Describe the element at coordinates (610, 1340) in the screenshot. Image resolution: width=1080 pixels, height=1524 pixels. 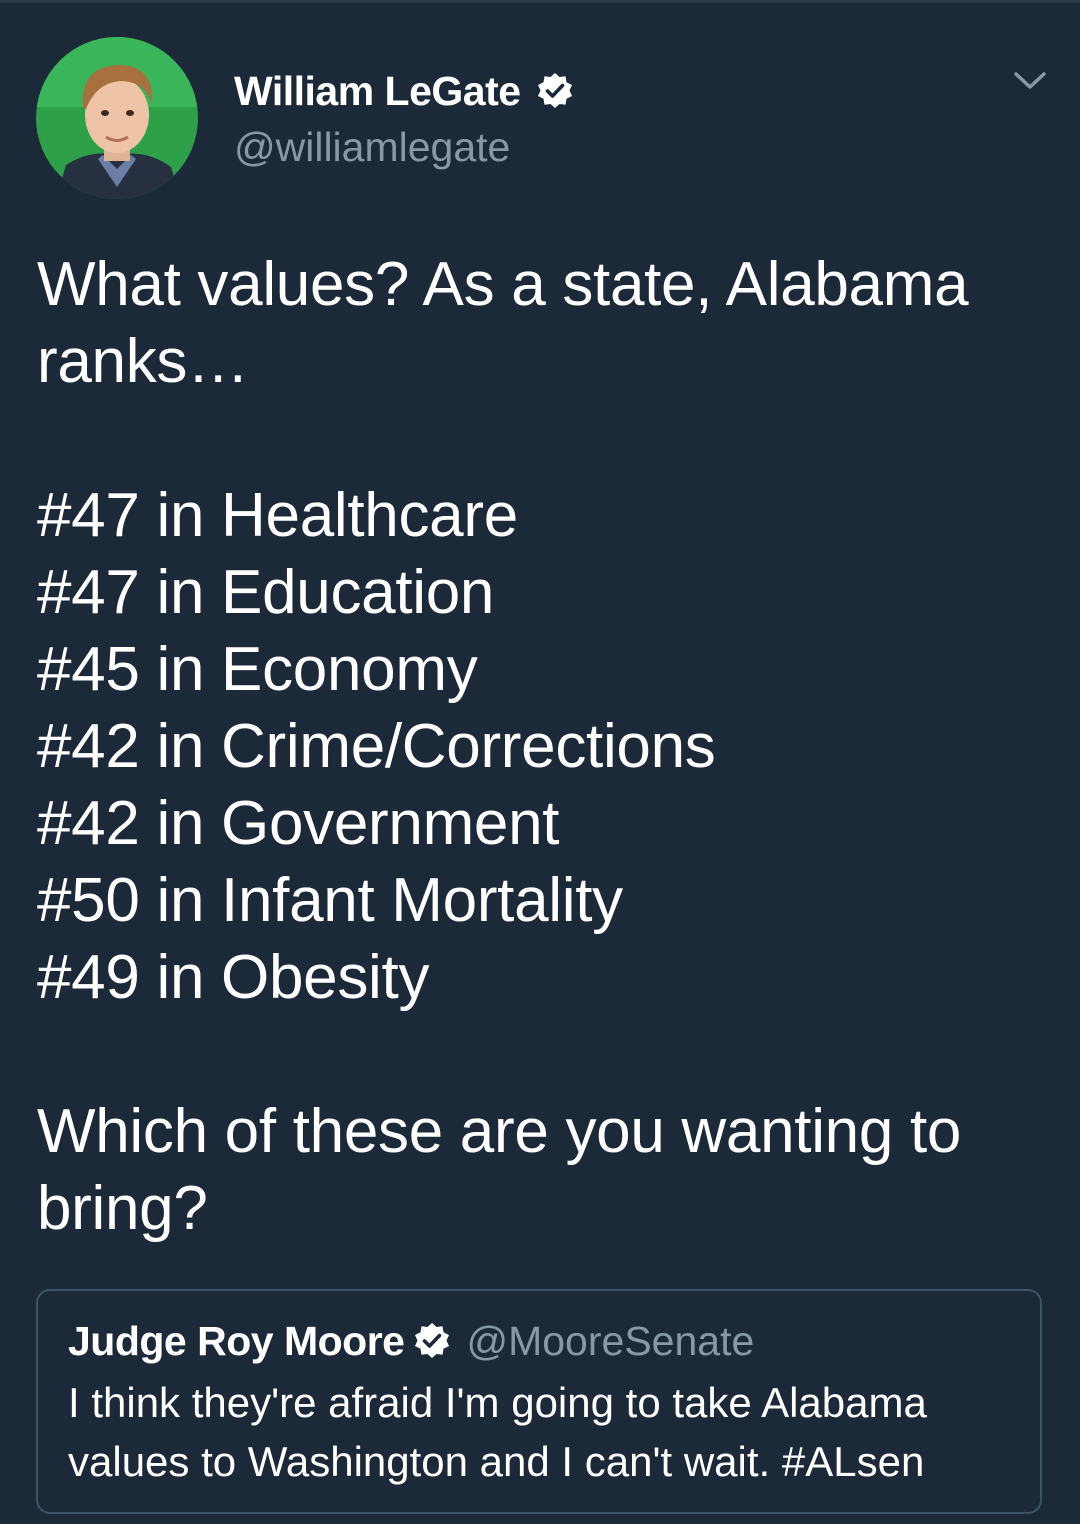
I see `quoted-author-handle: @MooreSenate` at that location.